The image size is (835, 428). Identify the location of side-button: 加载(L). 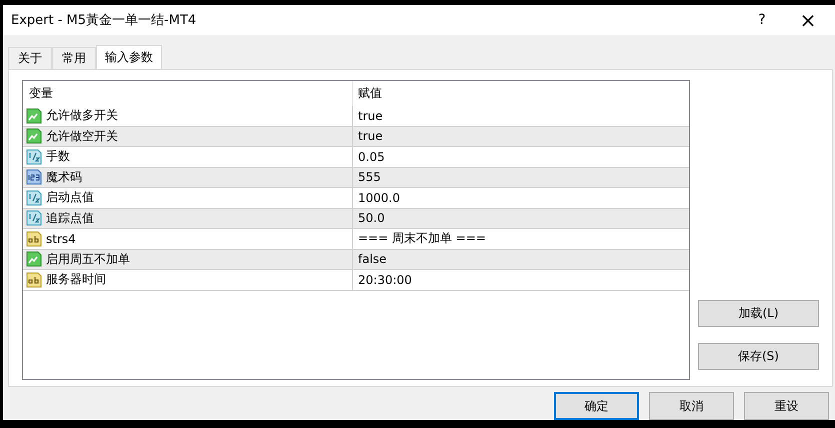
(758, 313).